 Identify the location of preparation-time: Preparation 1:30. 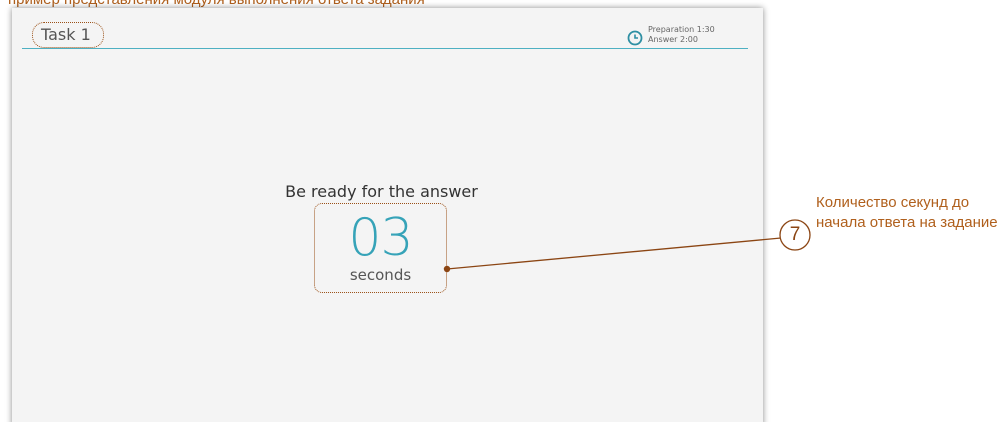
(681, 29).